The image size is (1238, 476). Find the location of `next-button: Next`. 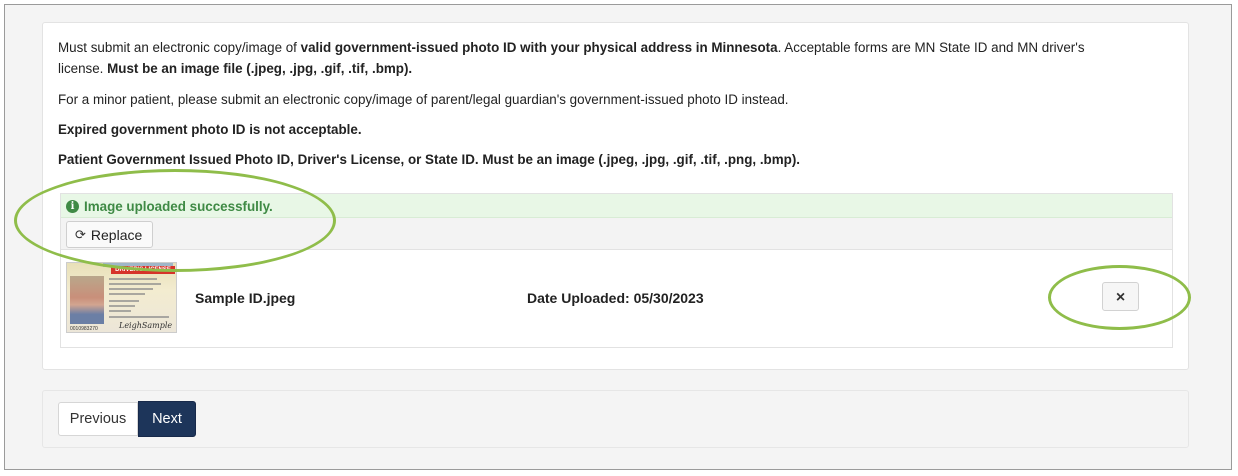

next-button: Next is located at coordinates (167, 419).